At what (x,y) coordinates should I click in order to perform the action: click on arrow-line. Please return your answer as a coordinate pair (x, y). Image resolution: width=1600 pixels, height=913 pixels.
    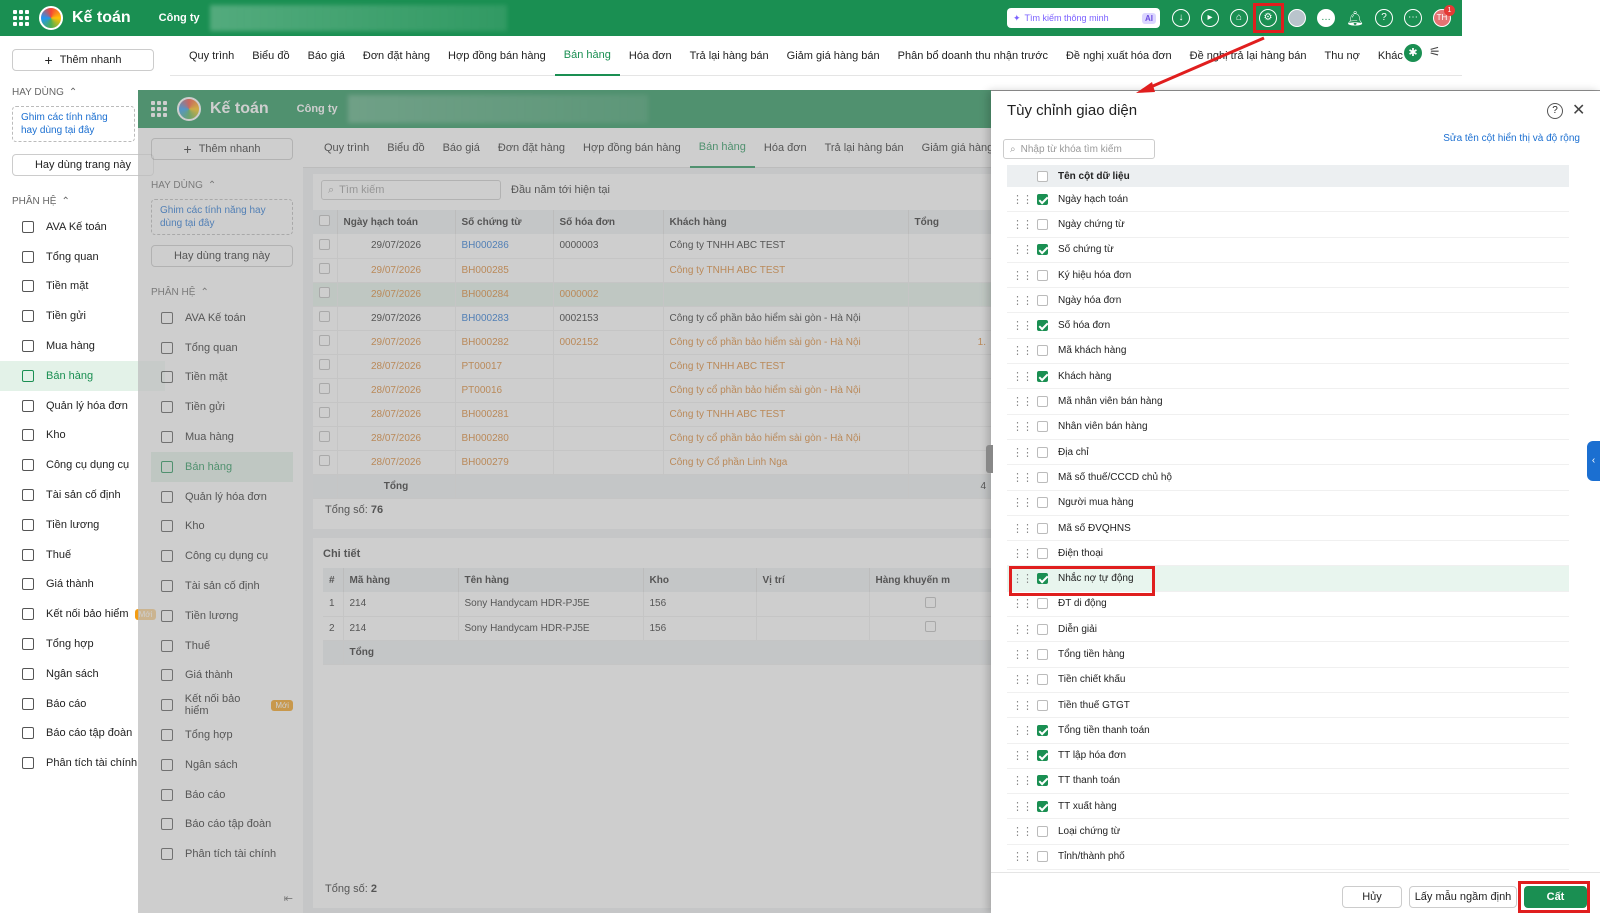
    Looking at the image, I should click on (1205, 63).